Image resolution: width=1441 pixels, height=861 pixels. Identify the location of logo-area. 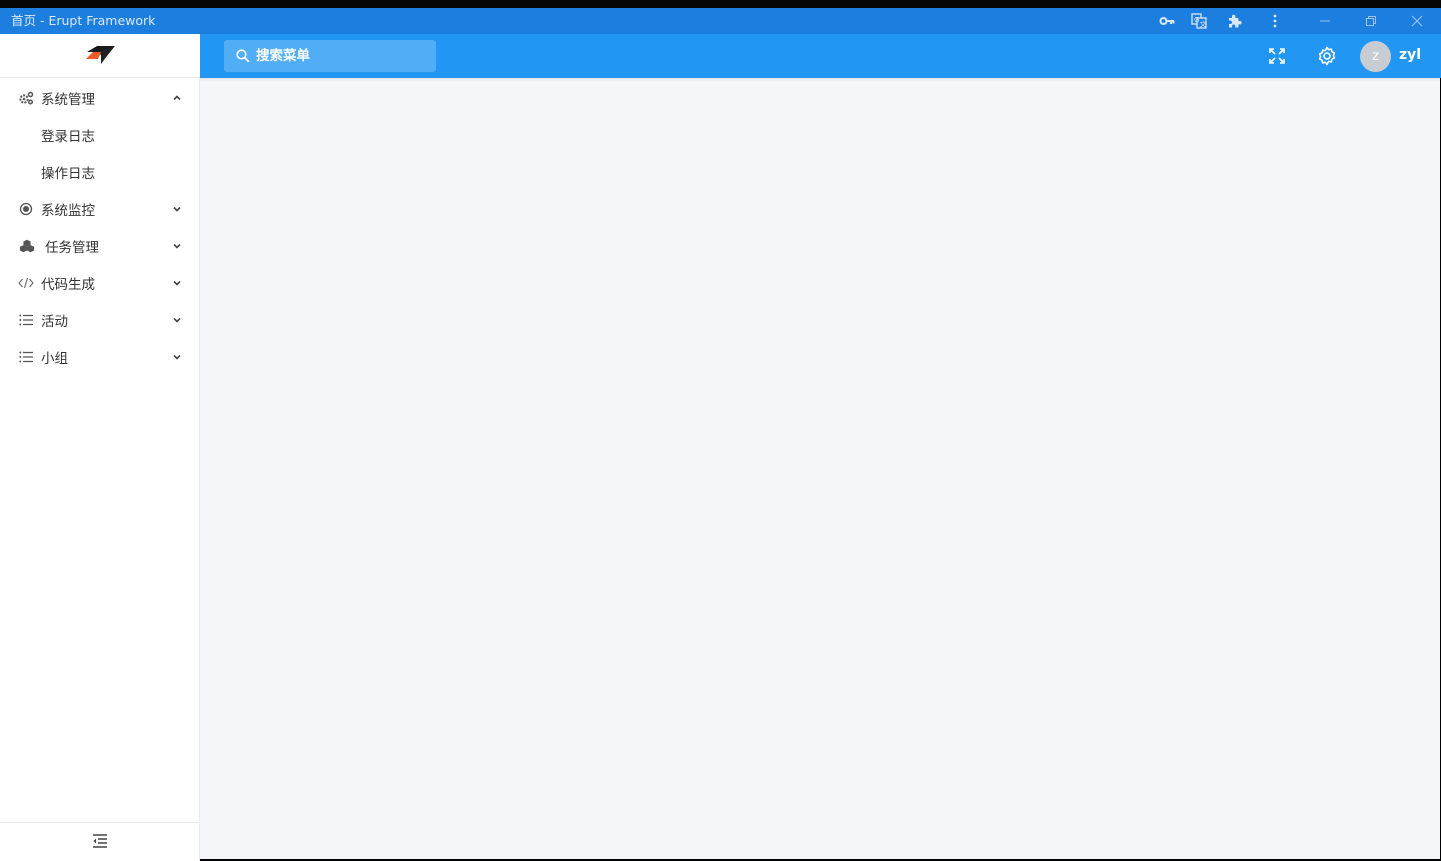
(100, 56).